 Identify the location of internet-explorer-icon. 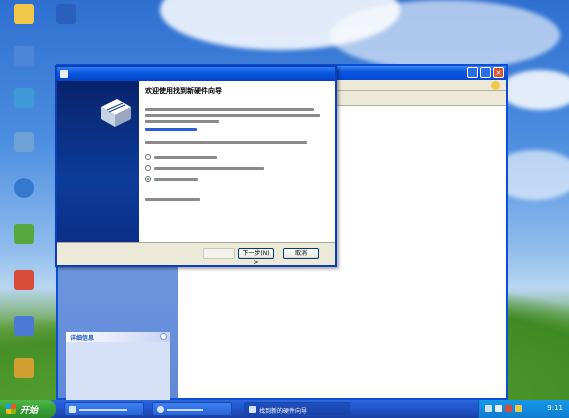
(24, 188).